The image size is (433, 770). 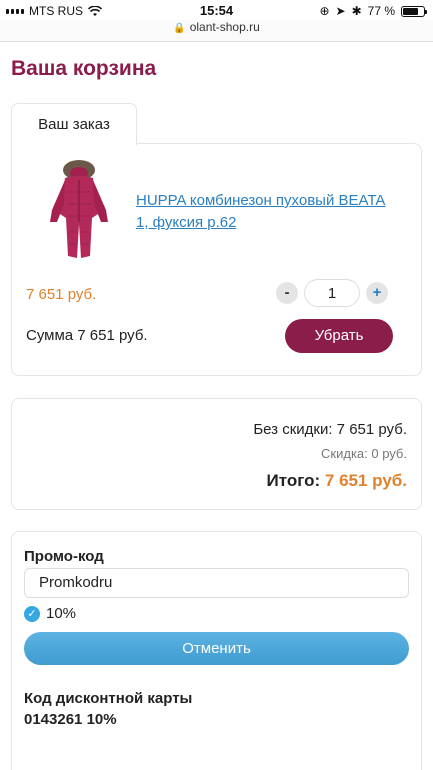 I want to click on discount-card-value: 0143261 10%, so click(x=70, y=719).